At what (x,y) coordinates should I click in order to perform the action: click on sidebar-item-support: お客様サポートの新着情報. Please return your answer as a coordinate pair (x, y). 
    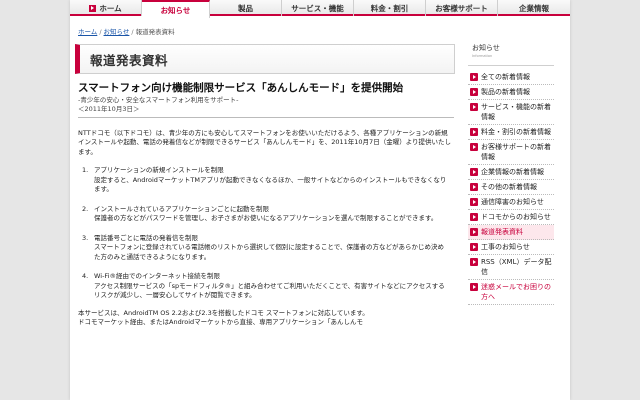
    Looking at the image, I should click on (511, 152).